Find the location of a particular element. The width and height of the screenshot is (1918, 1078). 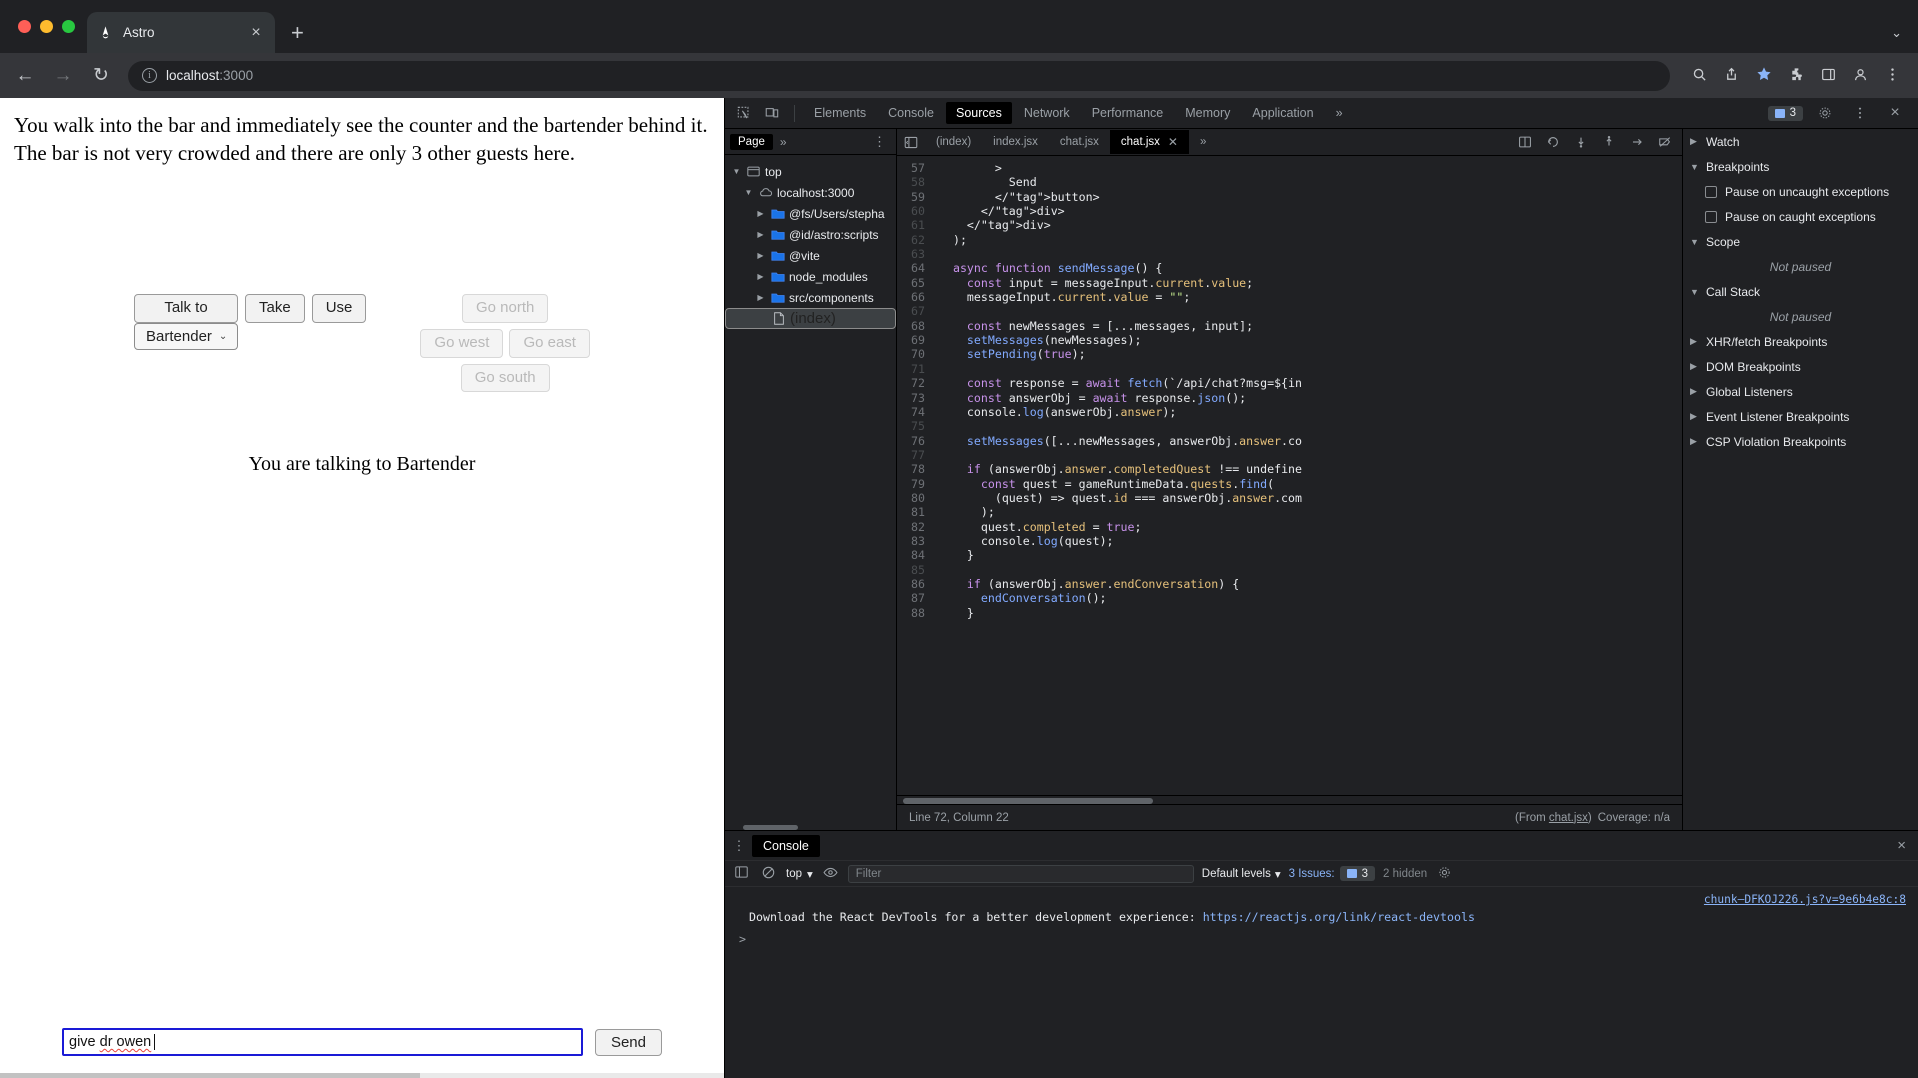

go-east-button: Go east is located at coordinates (549, 343).